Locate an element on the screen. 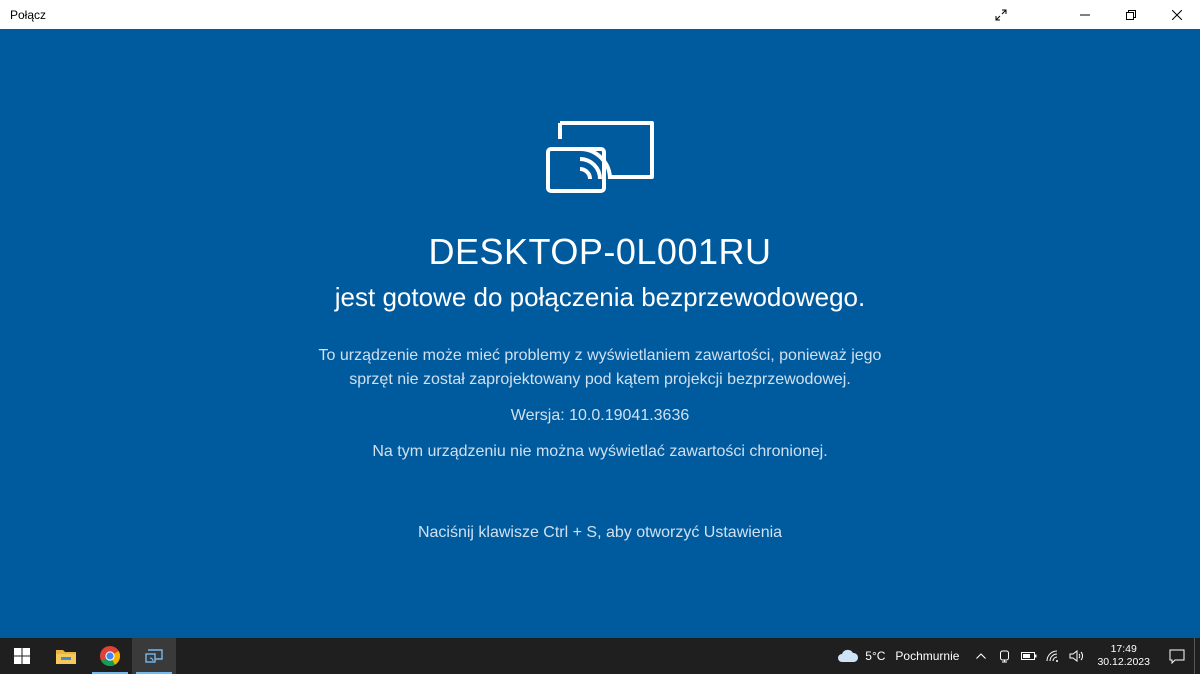 This screenshot has height=674, width=1200. system-tray: 5°C Pochmurnie 17:49 30.12.2023 is located at coordinates (1013, 656).